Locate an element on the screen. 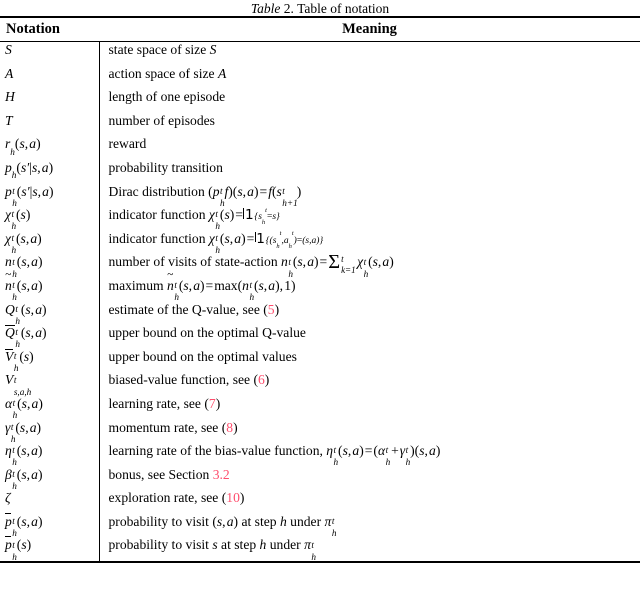 The width and height of the screenshot is (640, 595). row-meaning: upper bound on the optimal values is located at coordinates (202, 356).